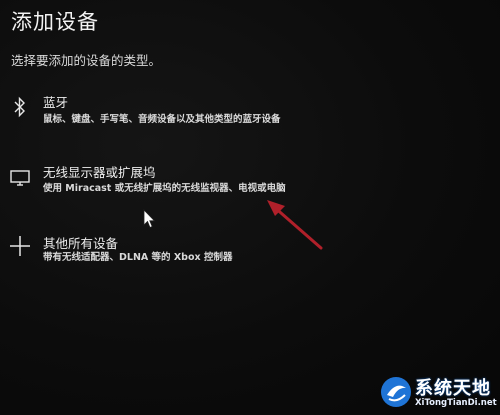 This screenshot has height=415, width=500. I want to click on option-description: 带有无线适配器、DLNA 等的 Xbox 控制器, so click(138, 257).